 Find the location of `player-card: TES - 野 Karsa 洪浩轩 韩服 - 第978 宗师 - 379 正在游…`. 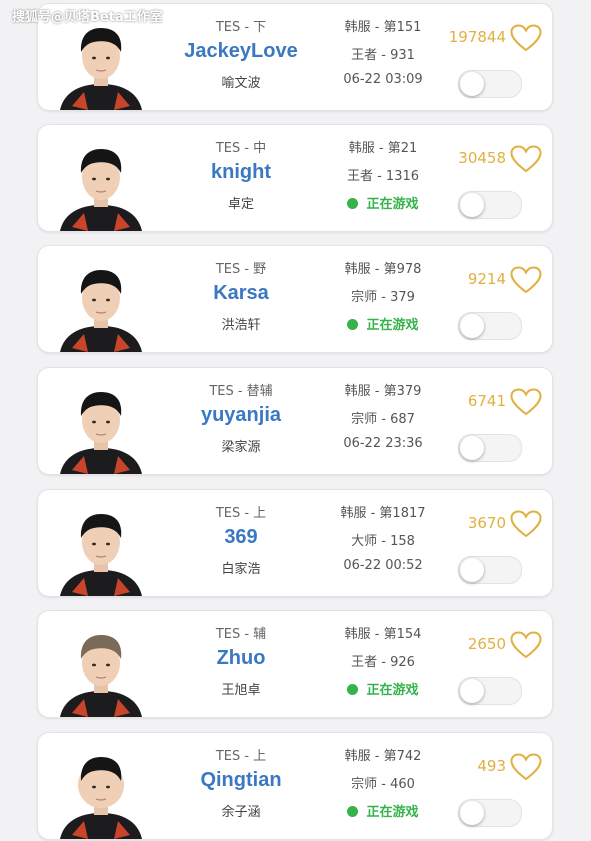

player-card: TES - 野 Karsa 洪浩轩 韩服 - 第978 宗师 - 379 正在游… is located at coordinates (295, 299).